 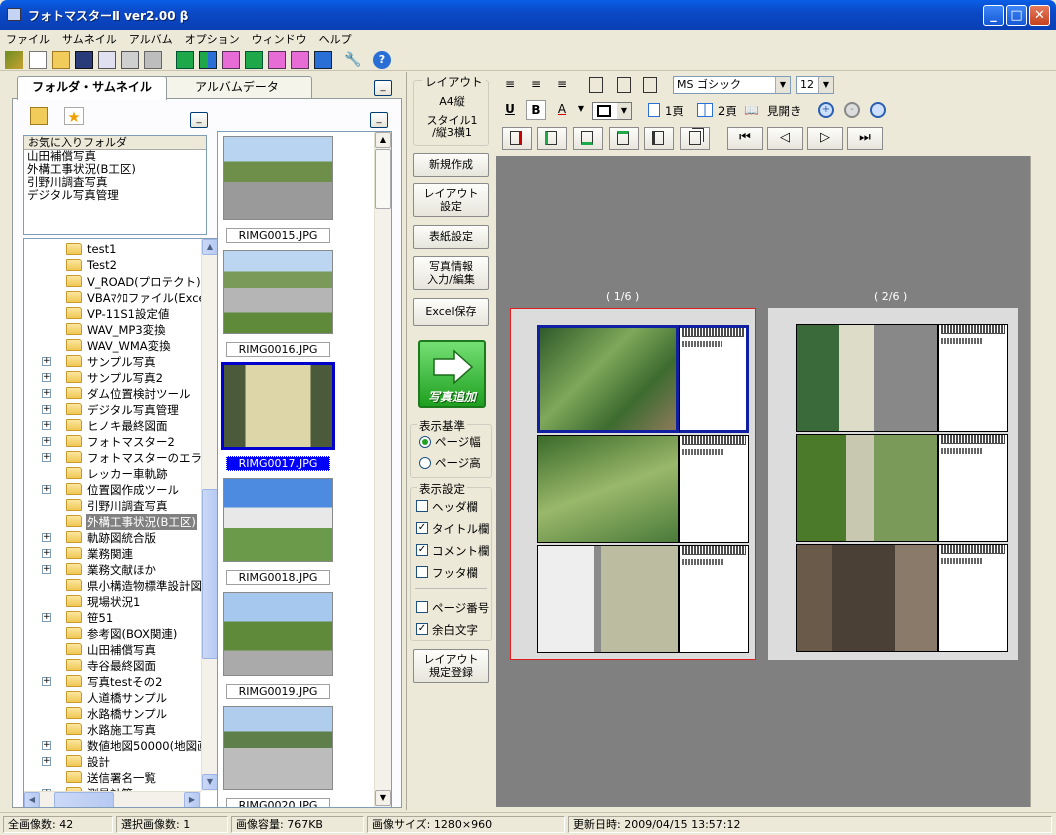 What do you see at coordinates (279, 39) in the screenshot?
I see `menu-window: ウィンドウ` at bounding box center [279, 39].